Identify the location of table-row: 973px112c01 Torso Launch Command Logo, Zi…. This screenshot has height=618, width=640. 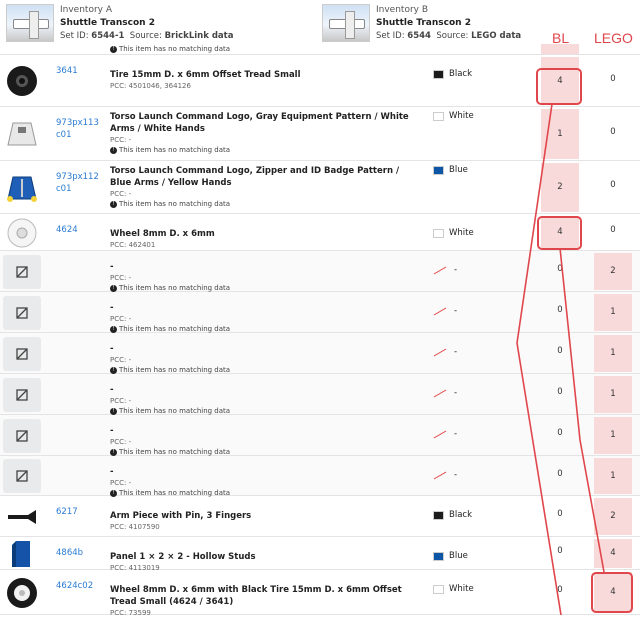
(320, 187).